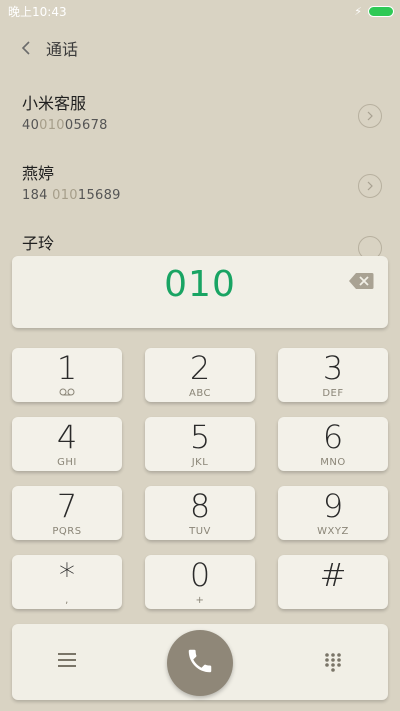 The height and width of the screenshot is (711, 400). Describe the element at coordinates (54, 103) in the screenshot. I see `contact-name: 小米客服` at that location.